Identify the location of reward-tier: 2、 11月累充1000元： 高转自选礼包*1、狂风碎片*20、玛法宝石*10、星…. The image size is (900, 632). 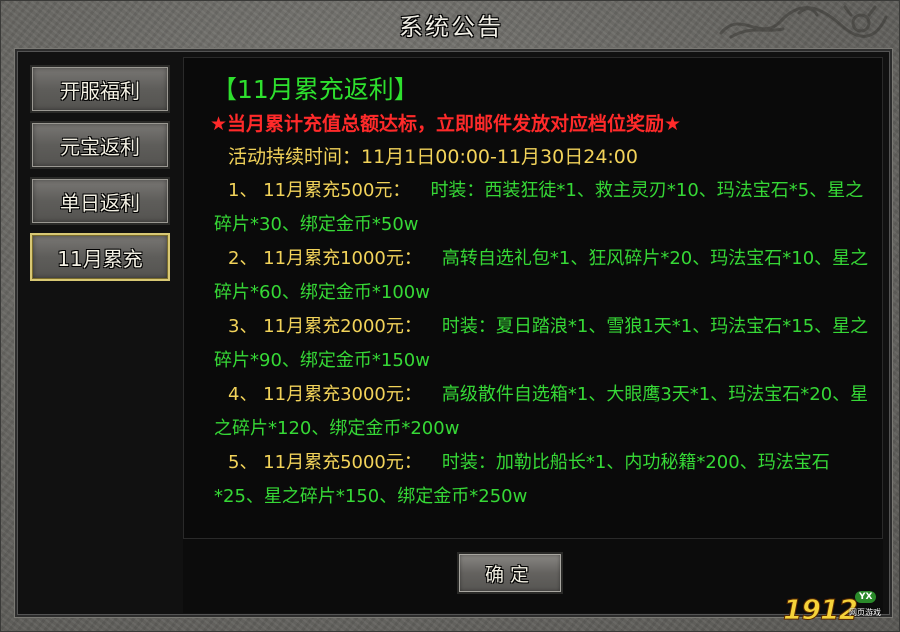
(541, 276).